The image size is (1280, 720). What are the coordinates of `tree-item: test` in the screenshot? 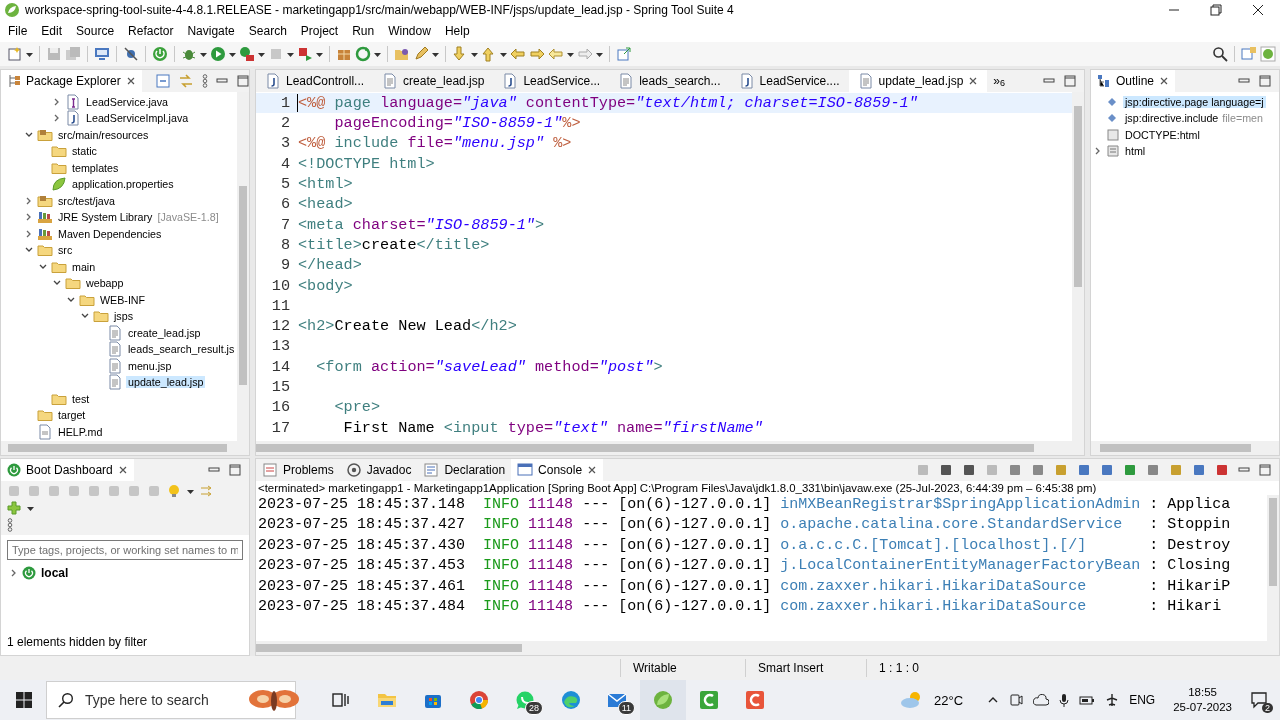 It's located at (81, 398).